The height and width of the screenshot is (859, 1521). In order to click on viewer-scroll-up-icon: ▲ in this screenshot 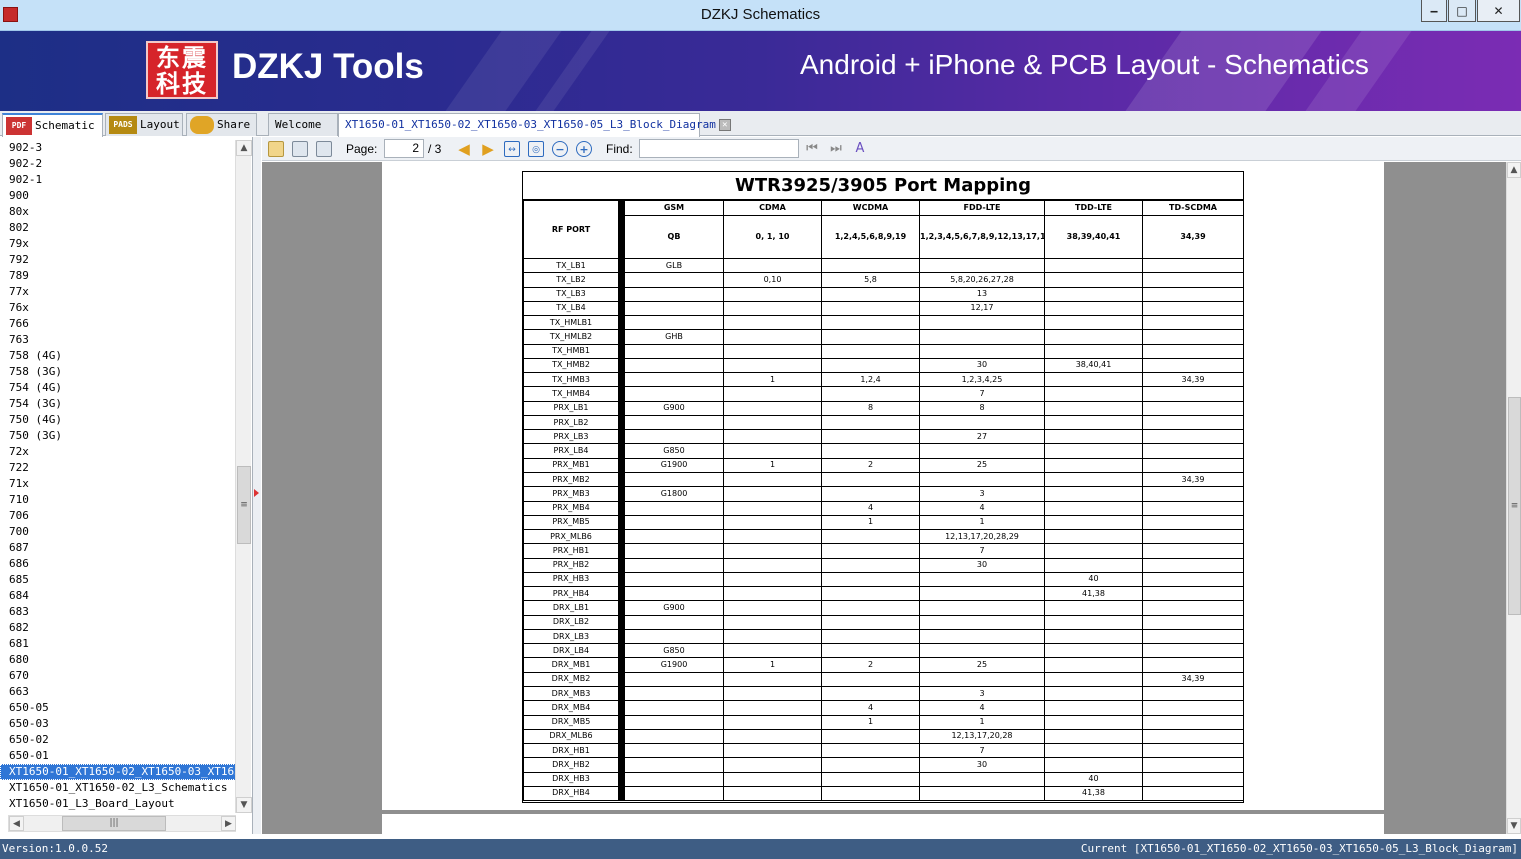, I will do `click(1514, 170)`.